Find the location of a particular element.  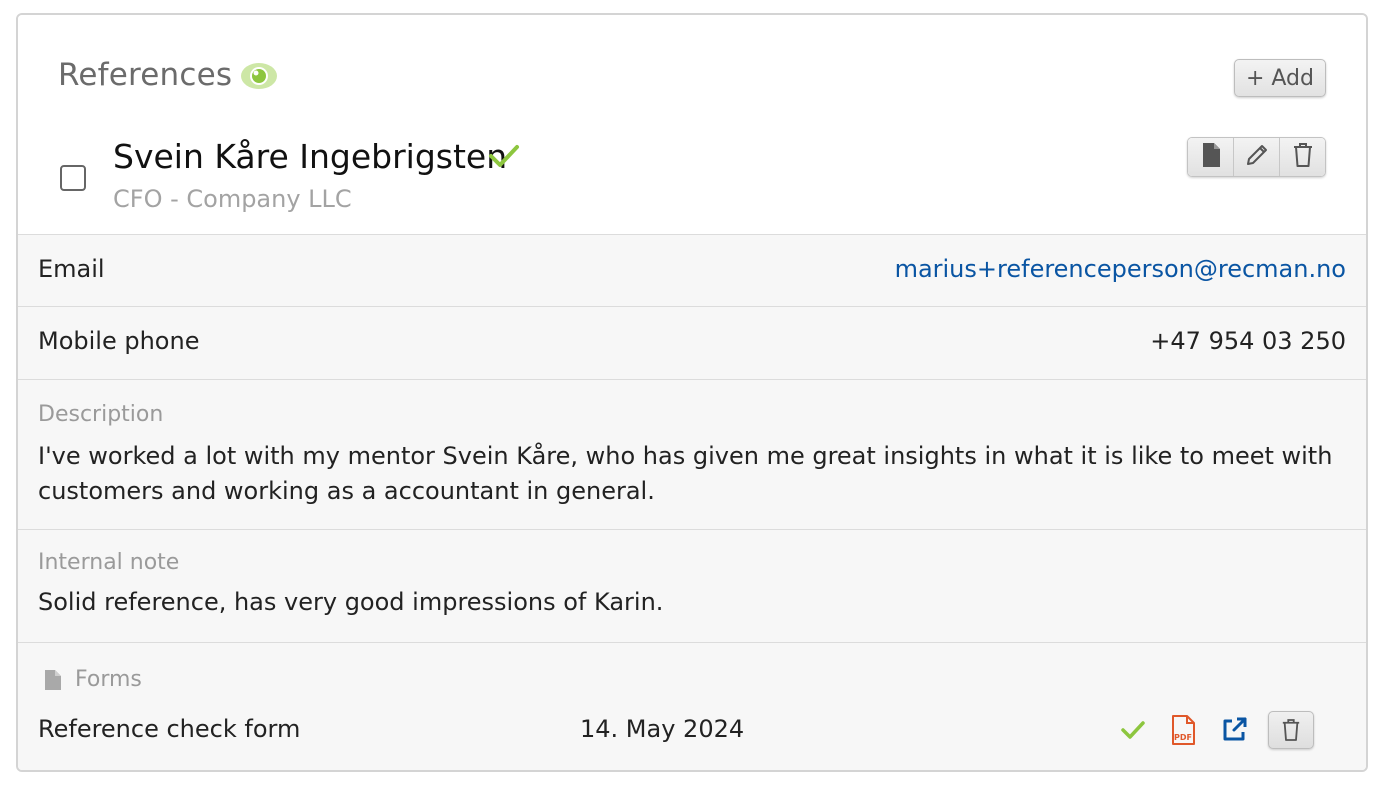

form-name: Reference check form is located at coordinates (169, 729).